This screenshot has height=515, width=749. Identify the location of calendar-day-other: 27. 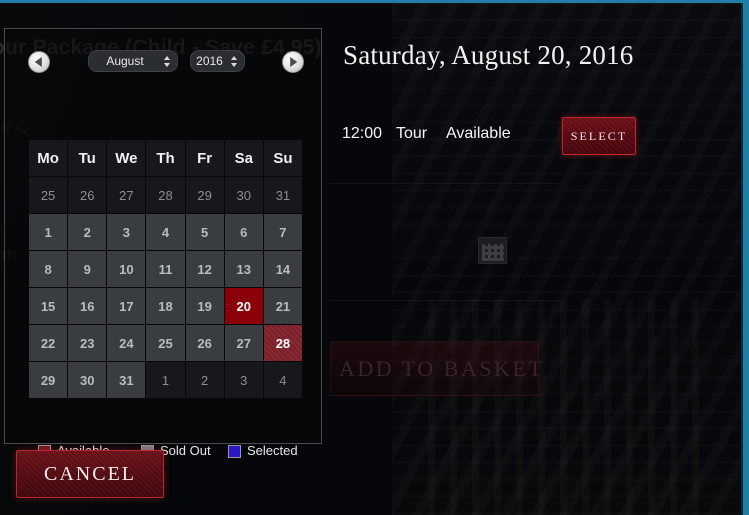
(126, 195).